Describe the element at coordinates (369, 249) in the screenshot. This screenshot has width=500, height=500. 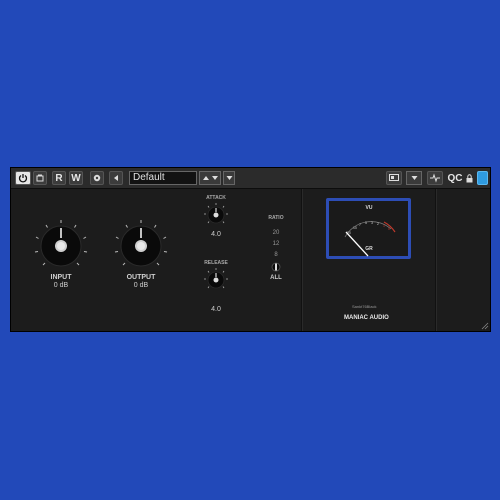
I see `gr-label: GR` at that location.